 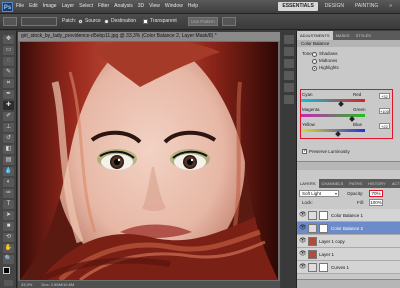 I want to click on tab-adjustments: ADJUSTMENTS, so click(x=315, y=35).